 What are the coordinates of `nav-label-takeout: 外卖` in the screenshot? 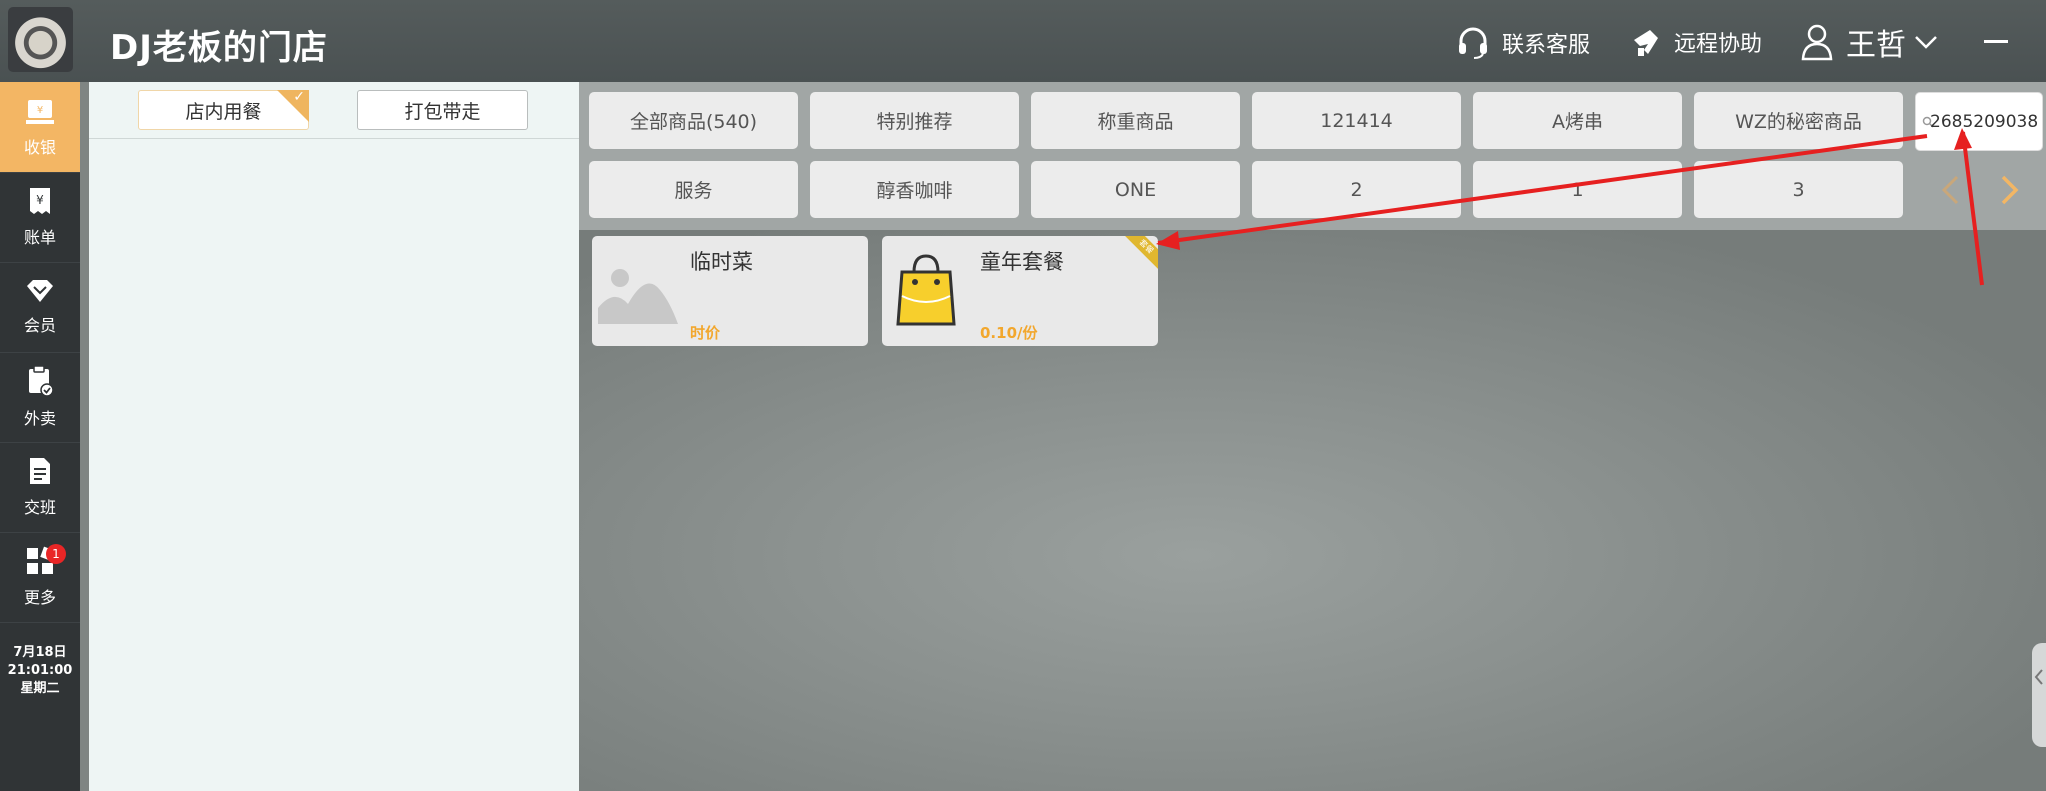 It's located at (39, 418).